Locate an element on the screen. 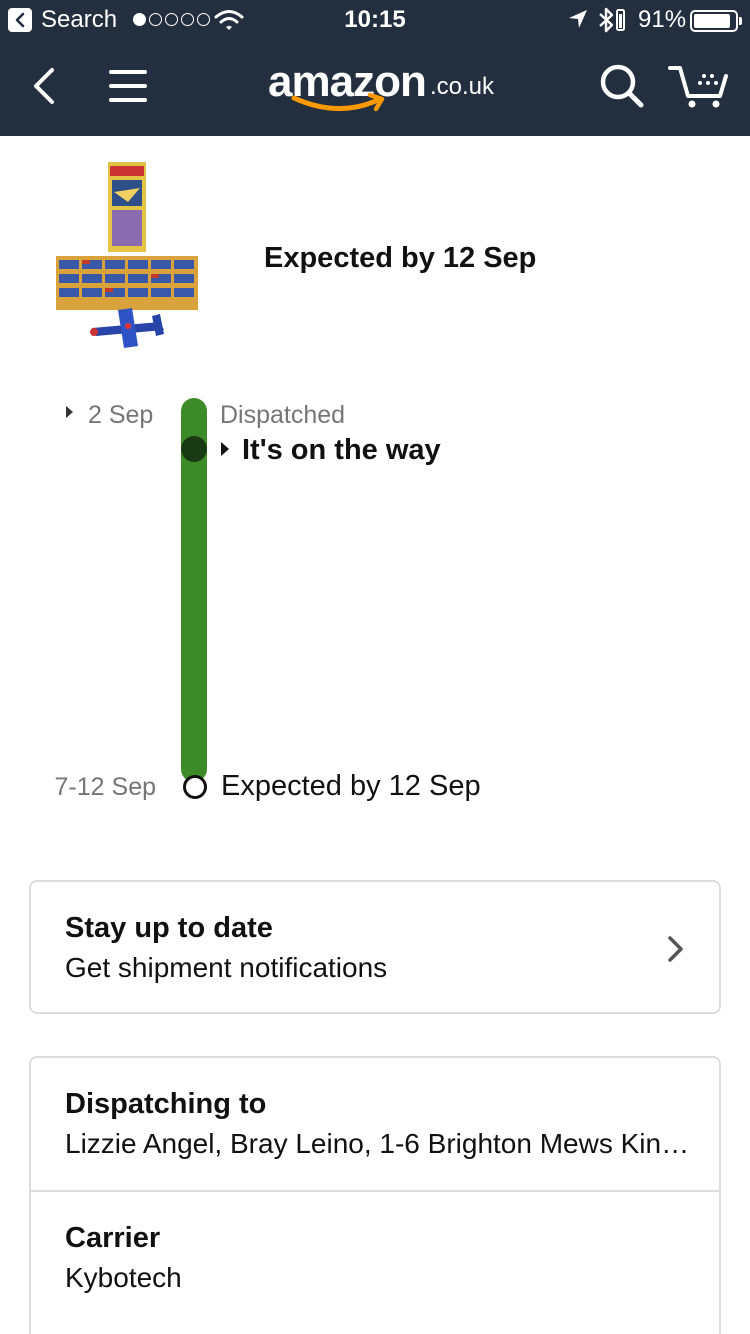  chevron-left-icon is located at coordinates (46, 90).